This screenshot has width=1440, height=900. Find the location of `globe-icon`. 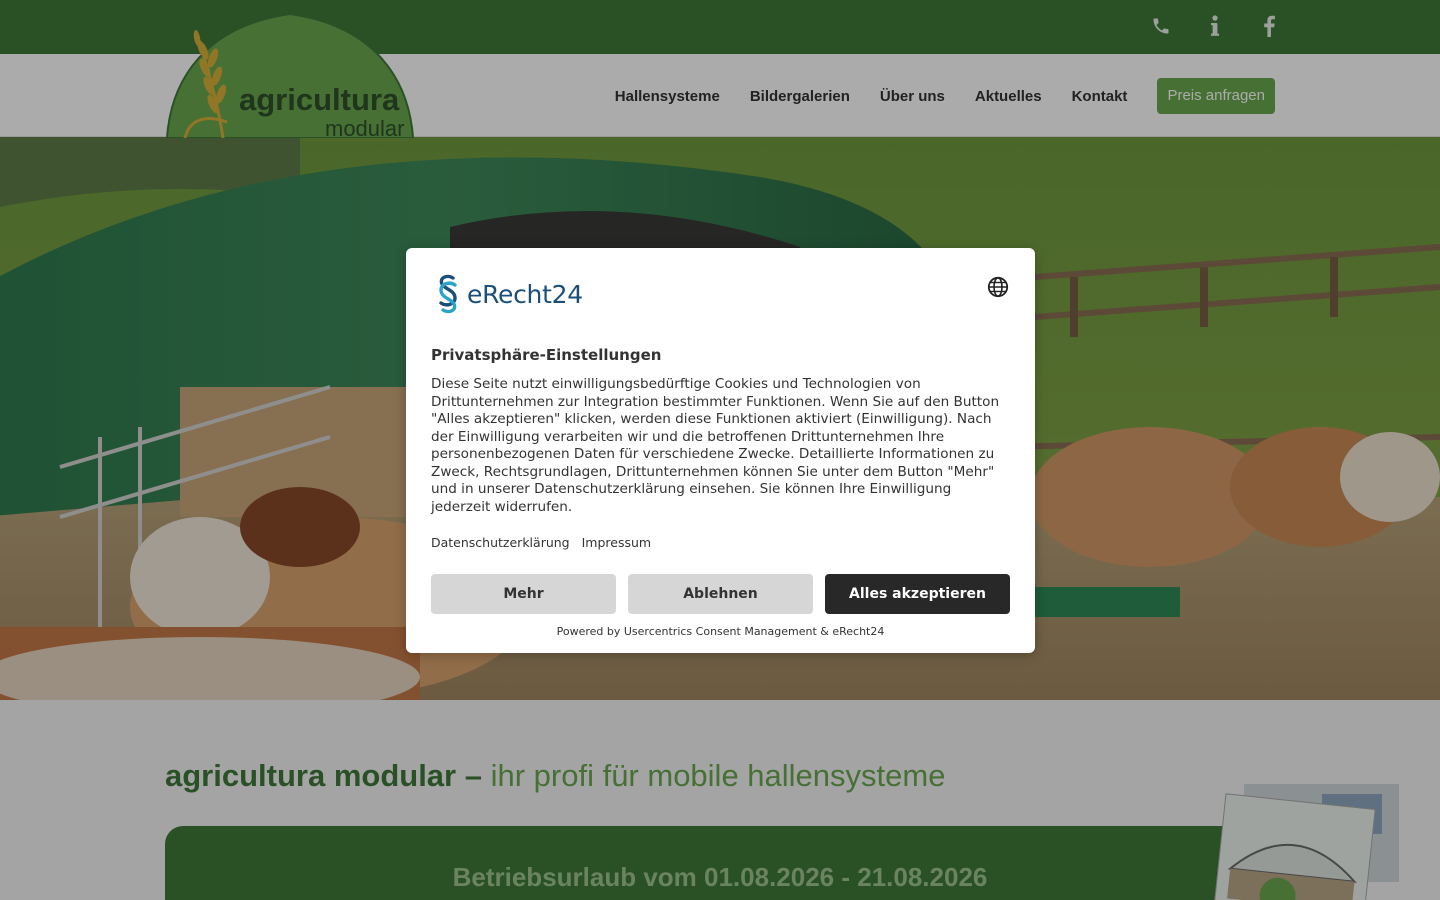

globe-icon is located at coordinates (998, 287).